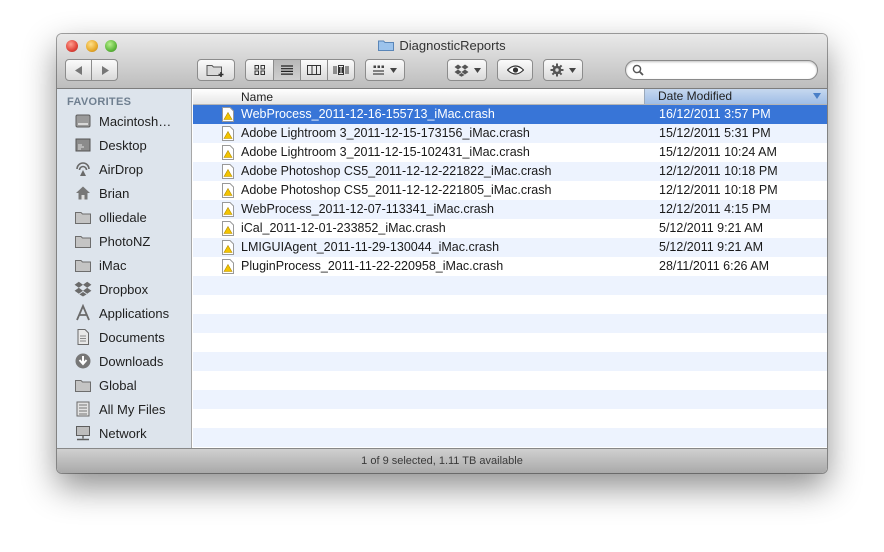 This screenshot has width=884, height=552. What do you see at coordinates (83, 193) in the screenshot?
I see `home-icon` at bounding box center [83, 193].